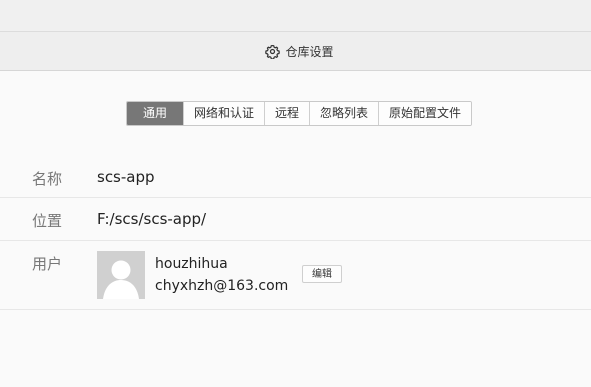  What do you see at coordinates (47, 179) in the screenshot?
I see `name-label: 名称` at bounding box center [47, 179].